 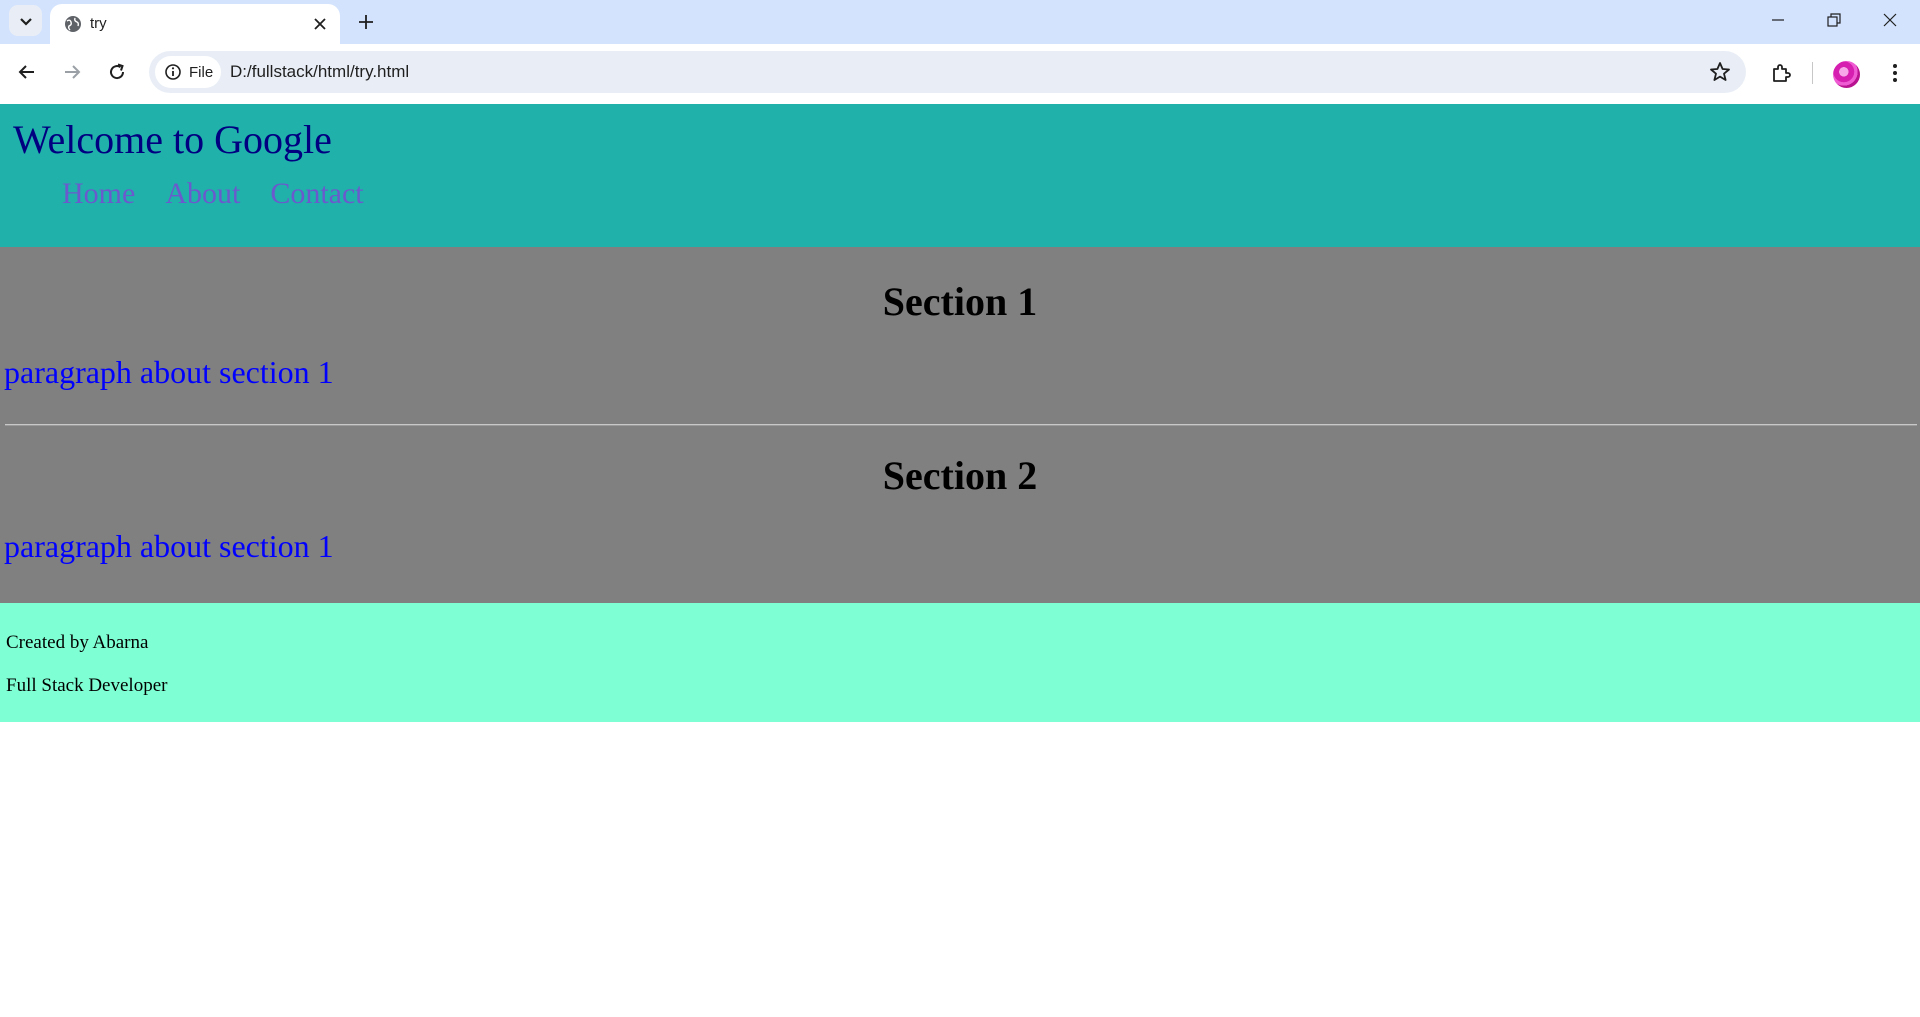 I want to click on tab-close-button, so click(x=320, y=24).